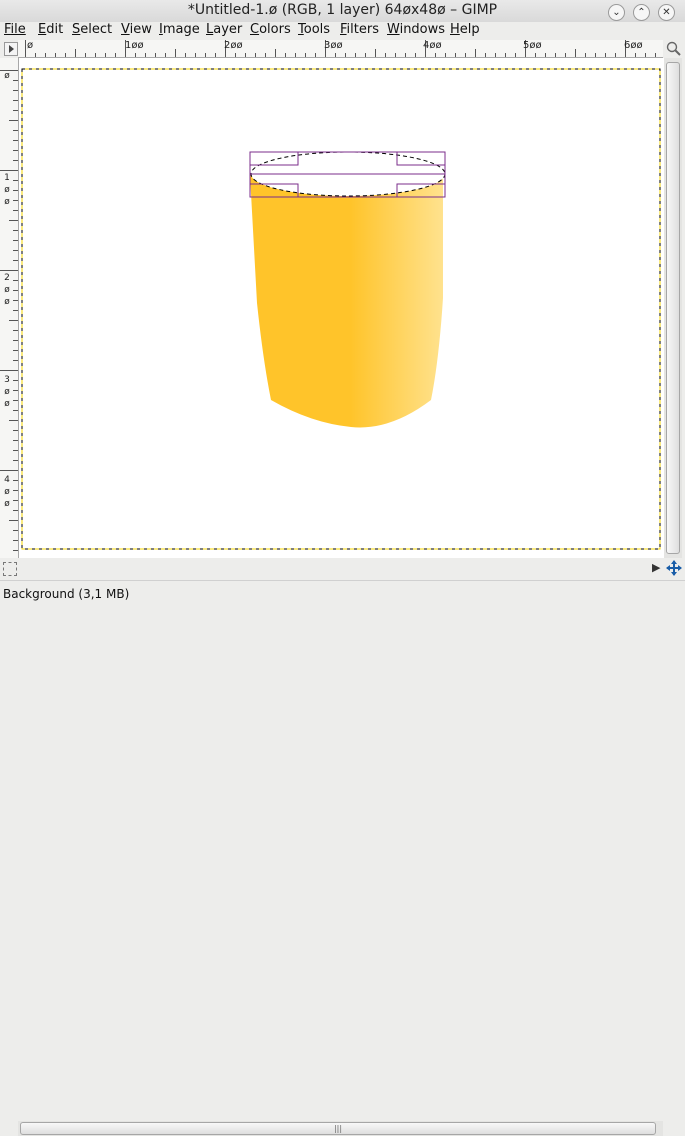 The image size is (685, 1136). What do you see at coordinates (134, 45) in the screenshot?
I see `hruler-label: 1øø` at bounding box center [134, 45].